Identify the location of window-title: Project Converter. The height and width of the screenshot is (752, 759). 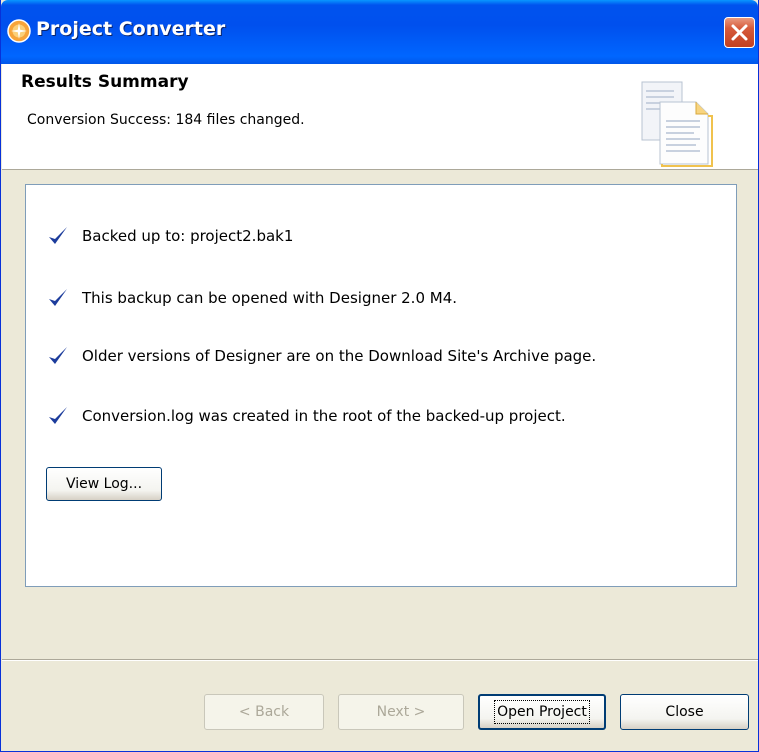
(131, 29).